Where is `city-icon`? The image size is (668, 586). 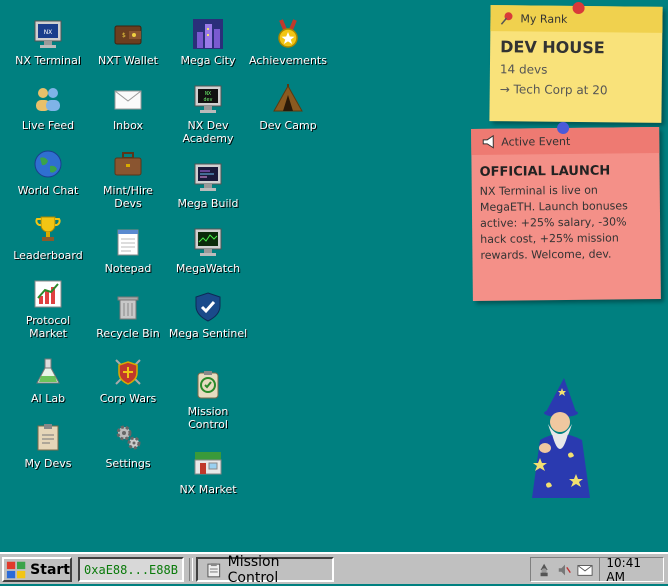
city-icon is located at coordinates (208, 34).